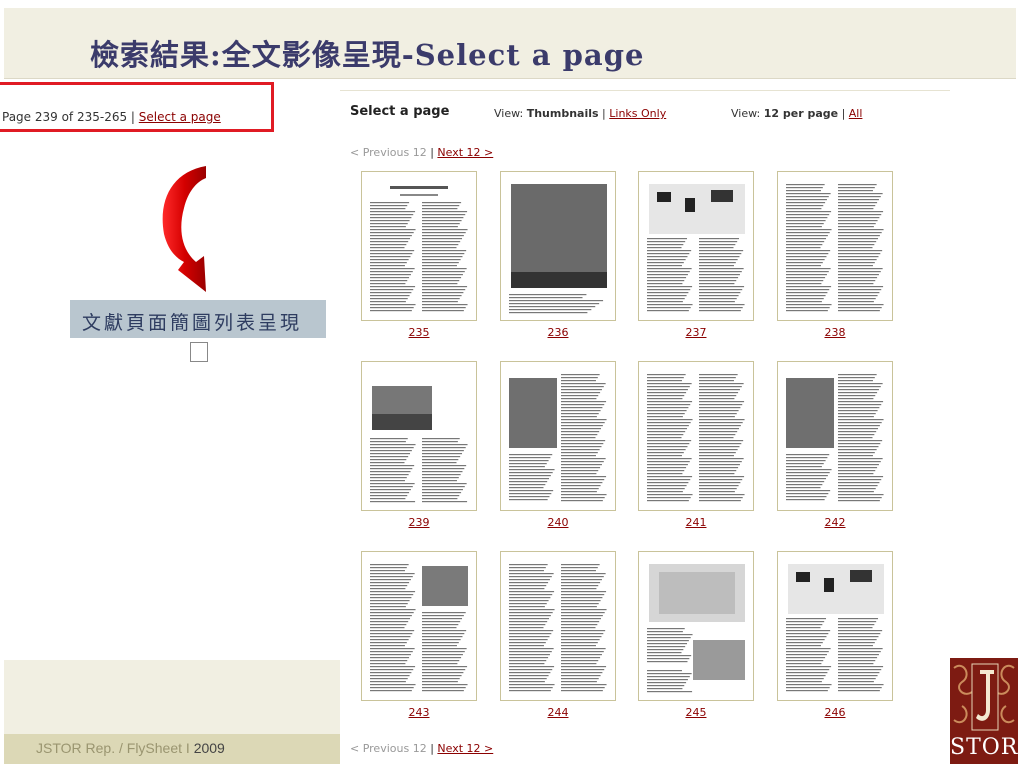  I want to click on footer: JSTOR Rep. / FlySheet I 2009, so click(130, 748).